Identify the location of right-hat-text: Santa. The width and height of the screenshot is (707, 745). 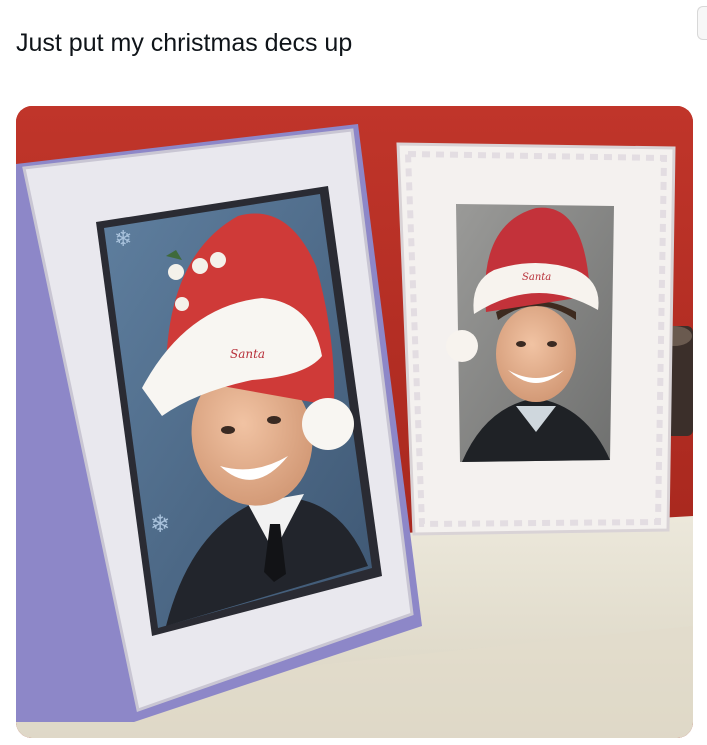
(536, 277).